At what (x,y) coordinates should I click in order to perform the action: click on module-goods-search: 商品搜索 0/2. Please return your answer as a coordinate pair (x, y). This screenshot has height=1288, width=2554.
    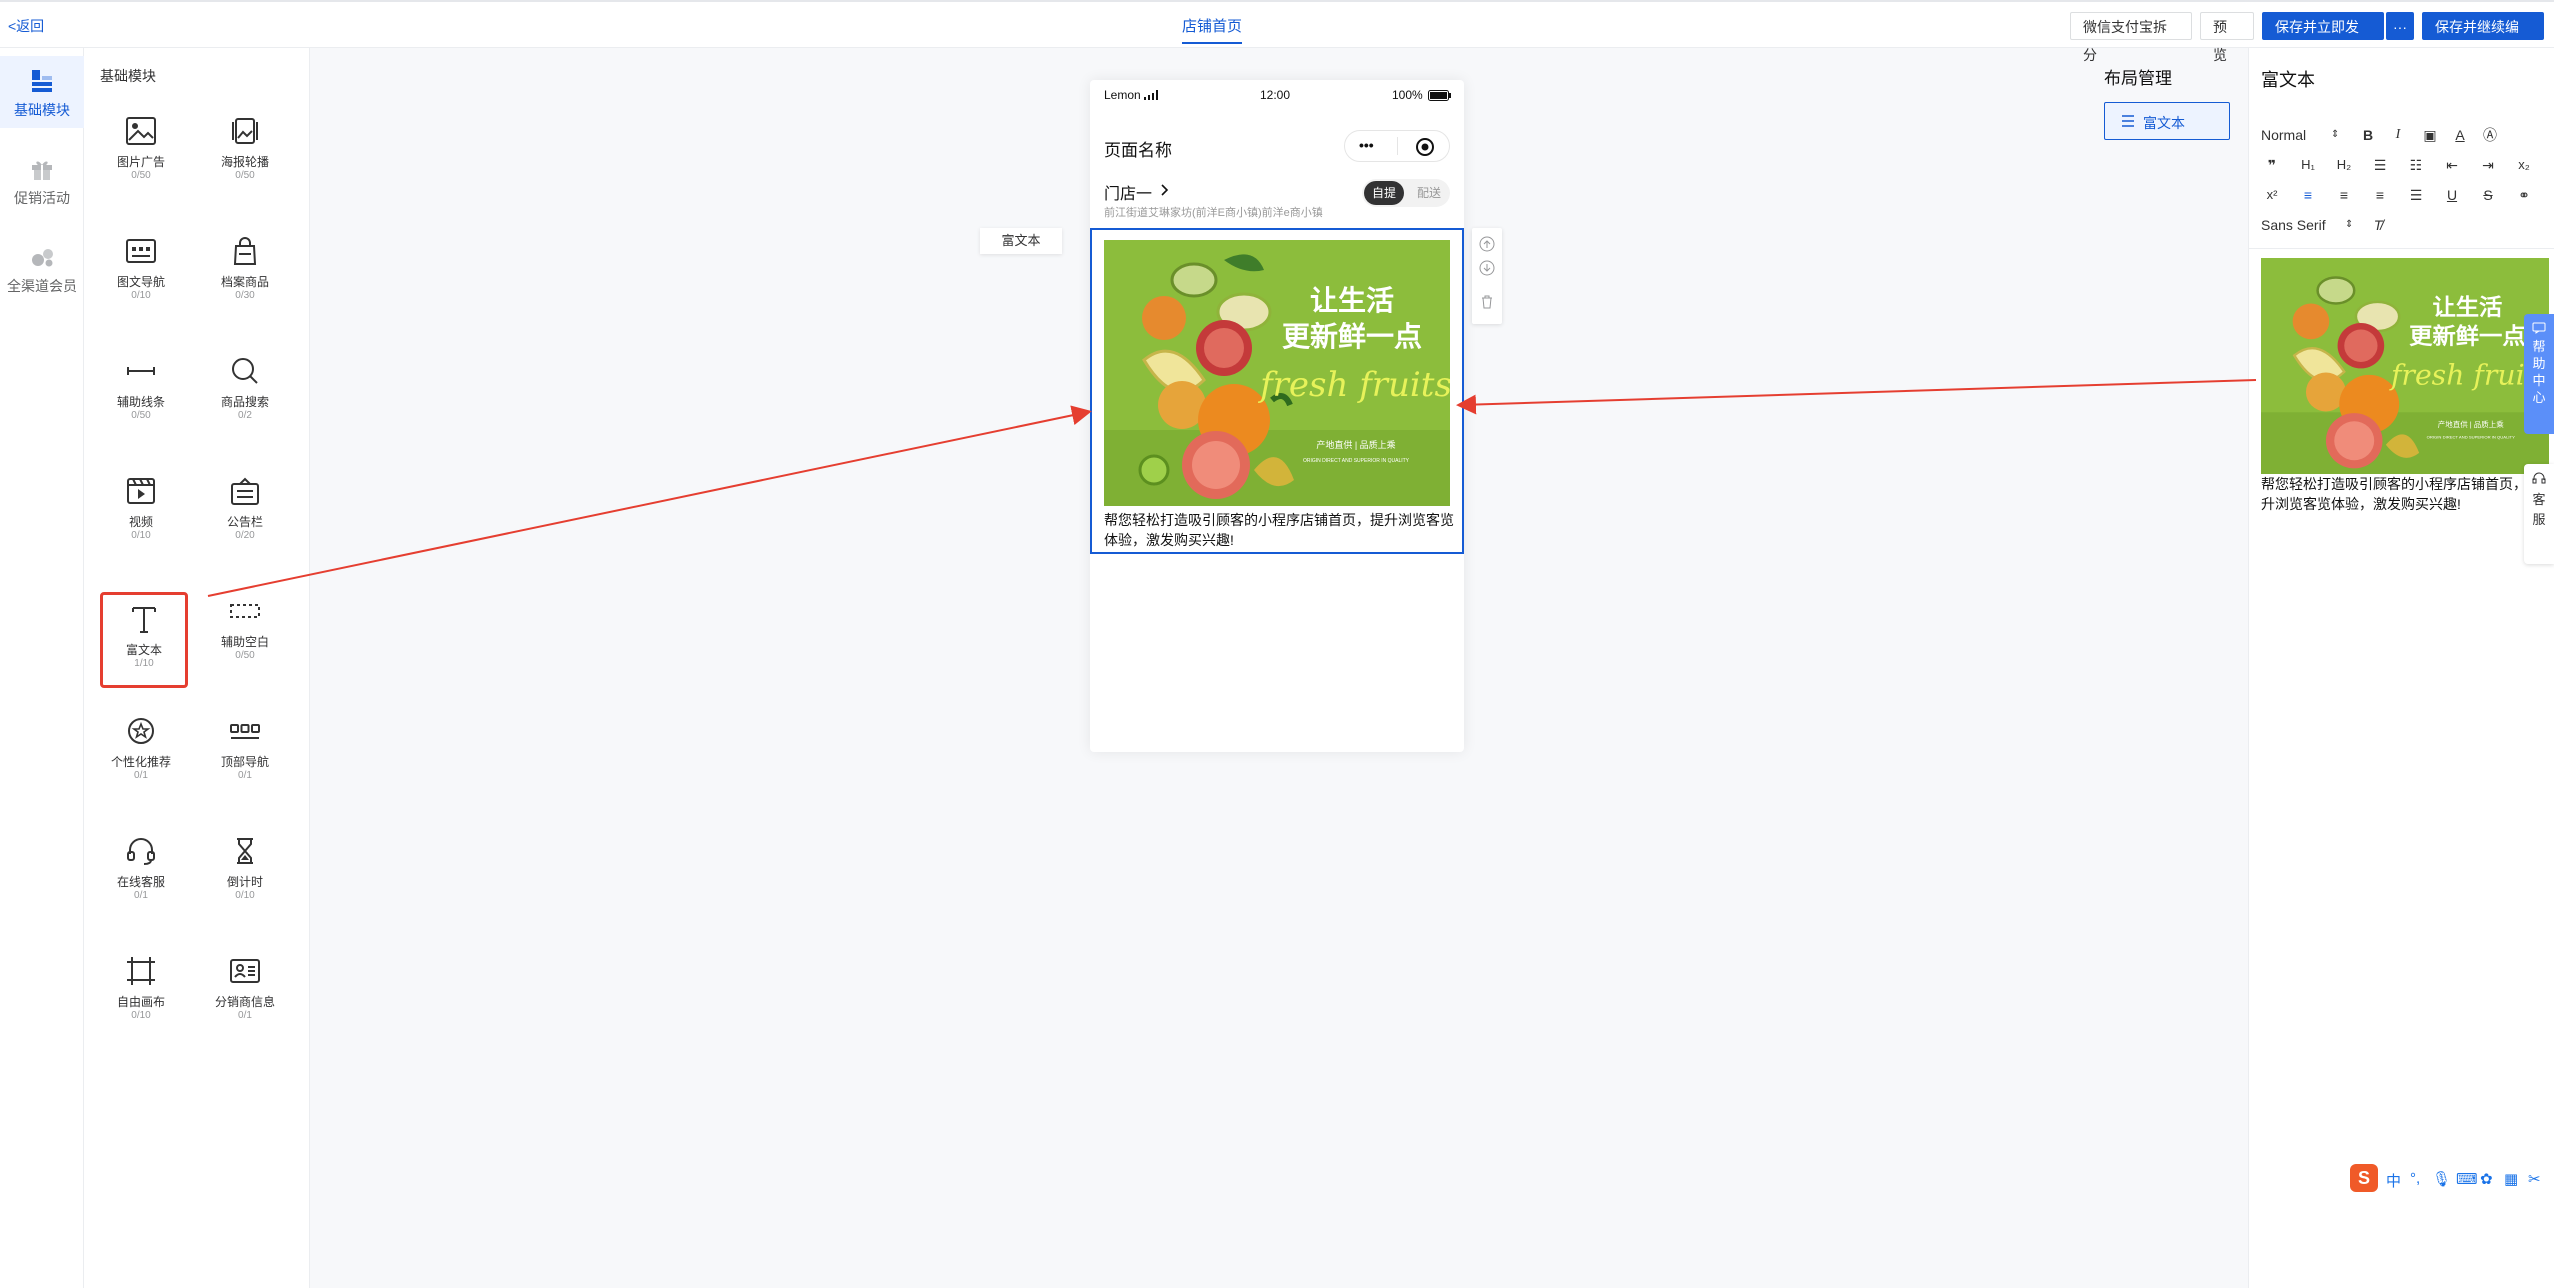
    Looking at the image, I should click on (245, 390).